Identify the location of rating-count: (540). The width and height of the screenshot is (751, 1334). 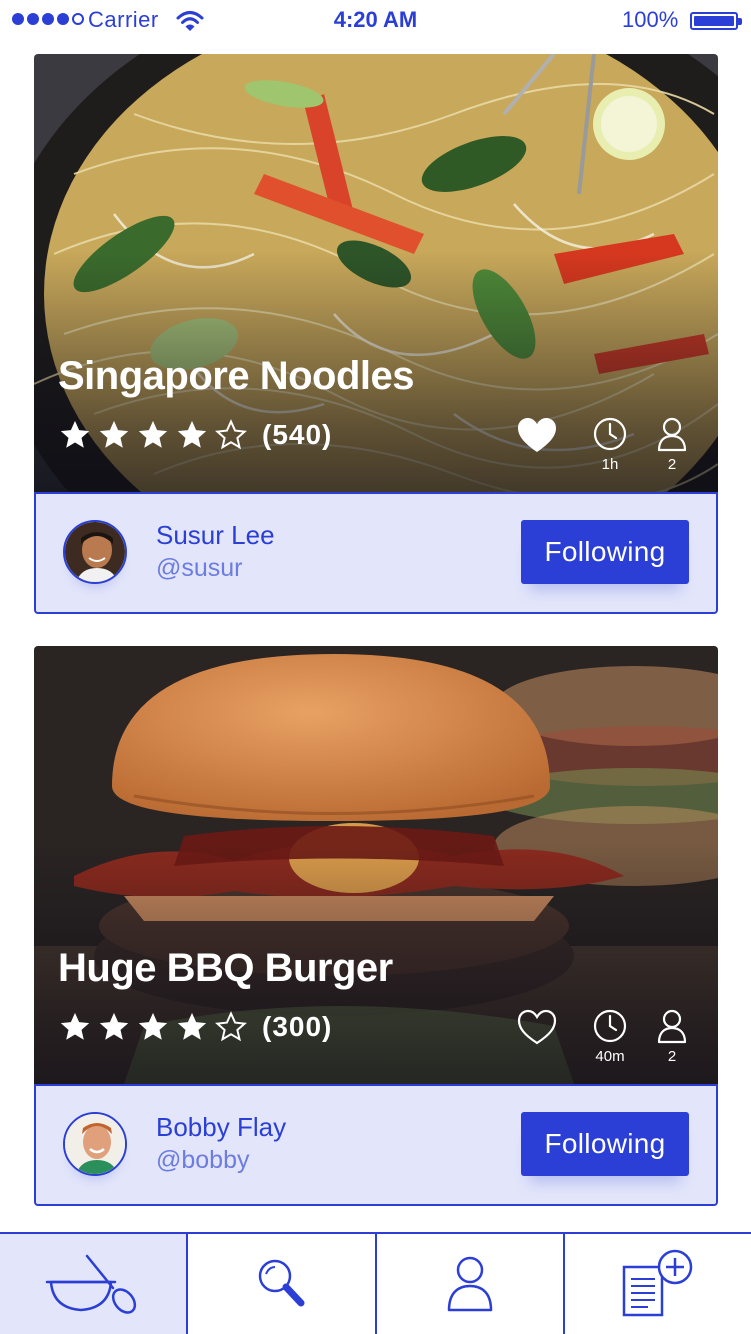
(297, 434).